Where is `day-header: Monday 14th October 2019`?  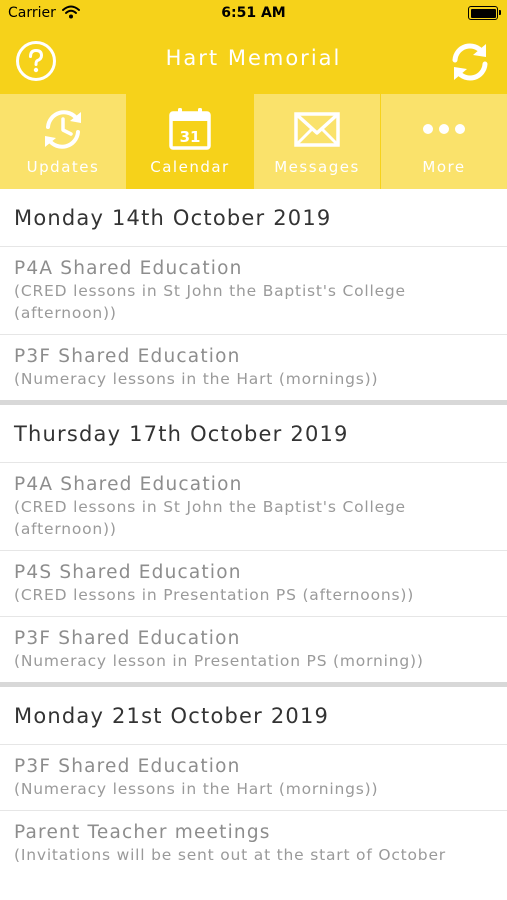 day-header: Monday 14th October 2019 is located at coordinates (253, 218).